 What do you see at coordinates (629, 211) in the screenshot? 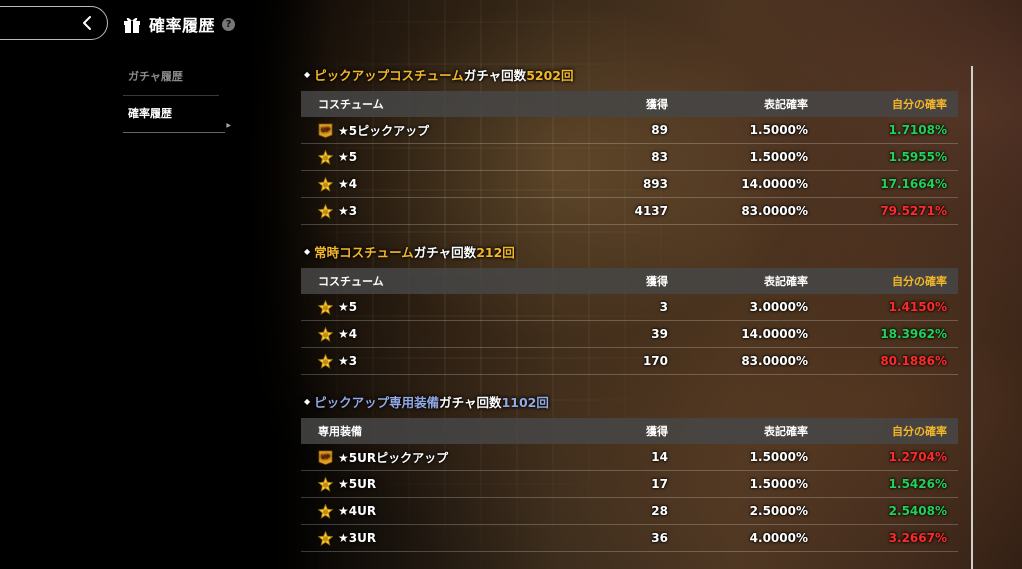
I see `table-row: ★3 4137 83.0000% 79.5271%` at bounding box center [629, 211].